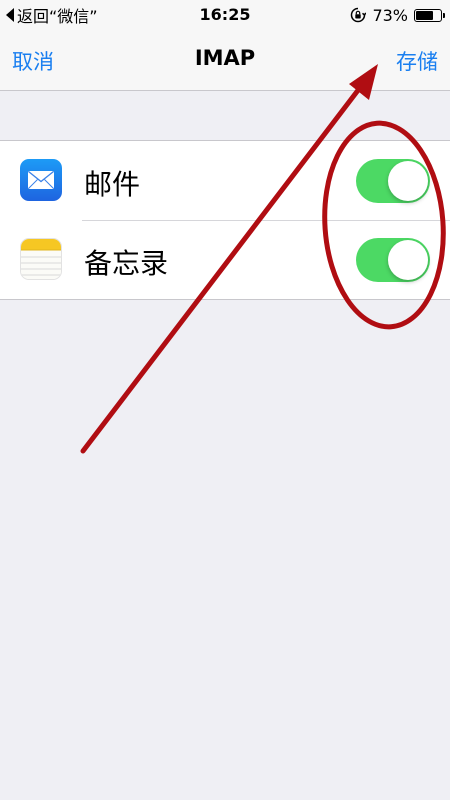 The height and width of the screenshot is (800, 450). Describe the element at coordinates (408, 181) in the screenshot. I see `mail-toggle-knob` at that location.